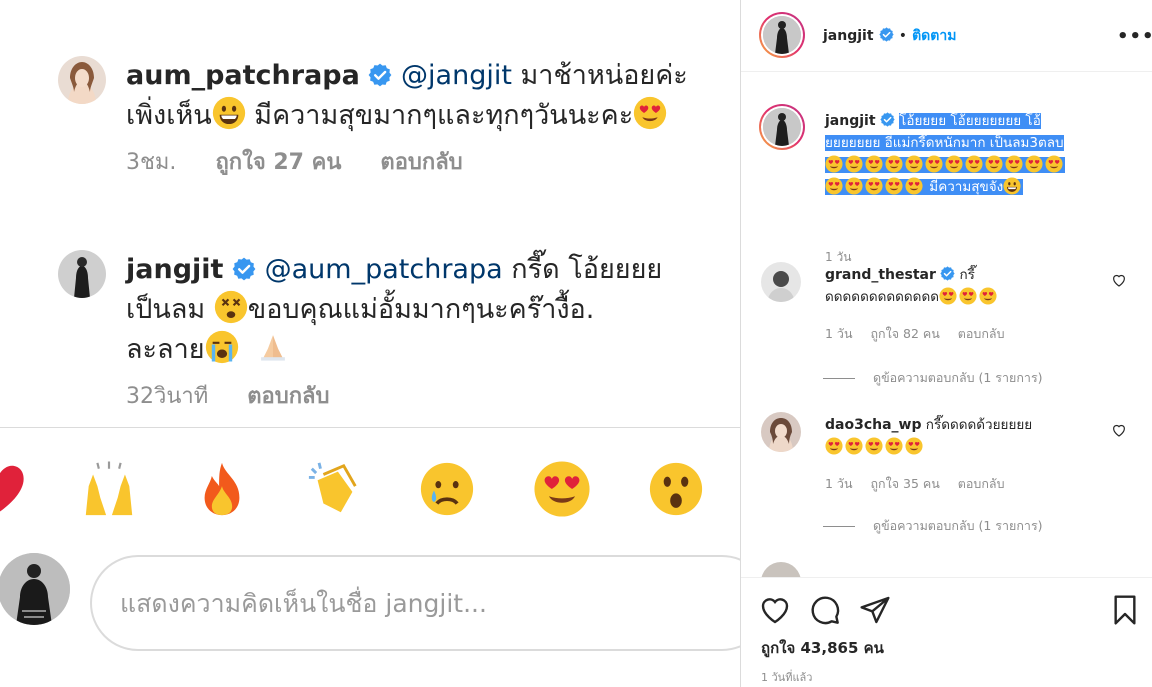  What do you see at coordinates (384, 269) in the screenshot?
I see `mention-link: @aum_patchrapa` at bounding box center [384, 269].